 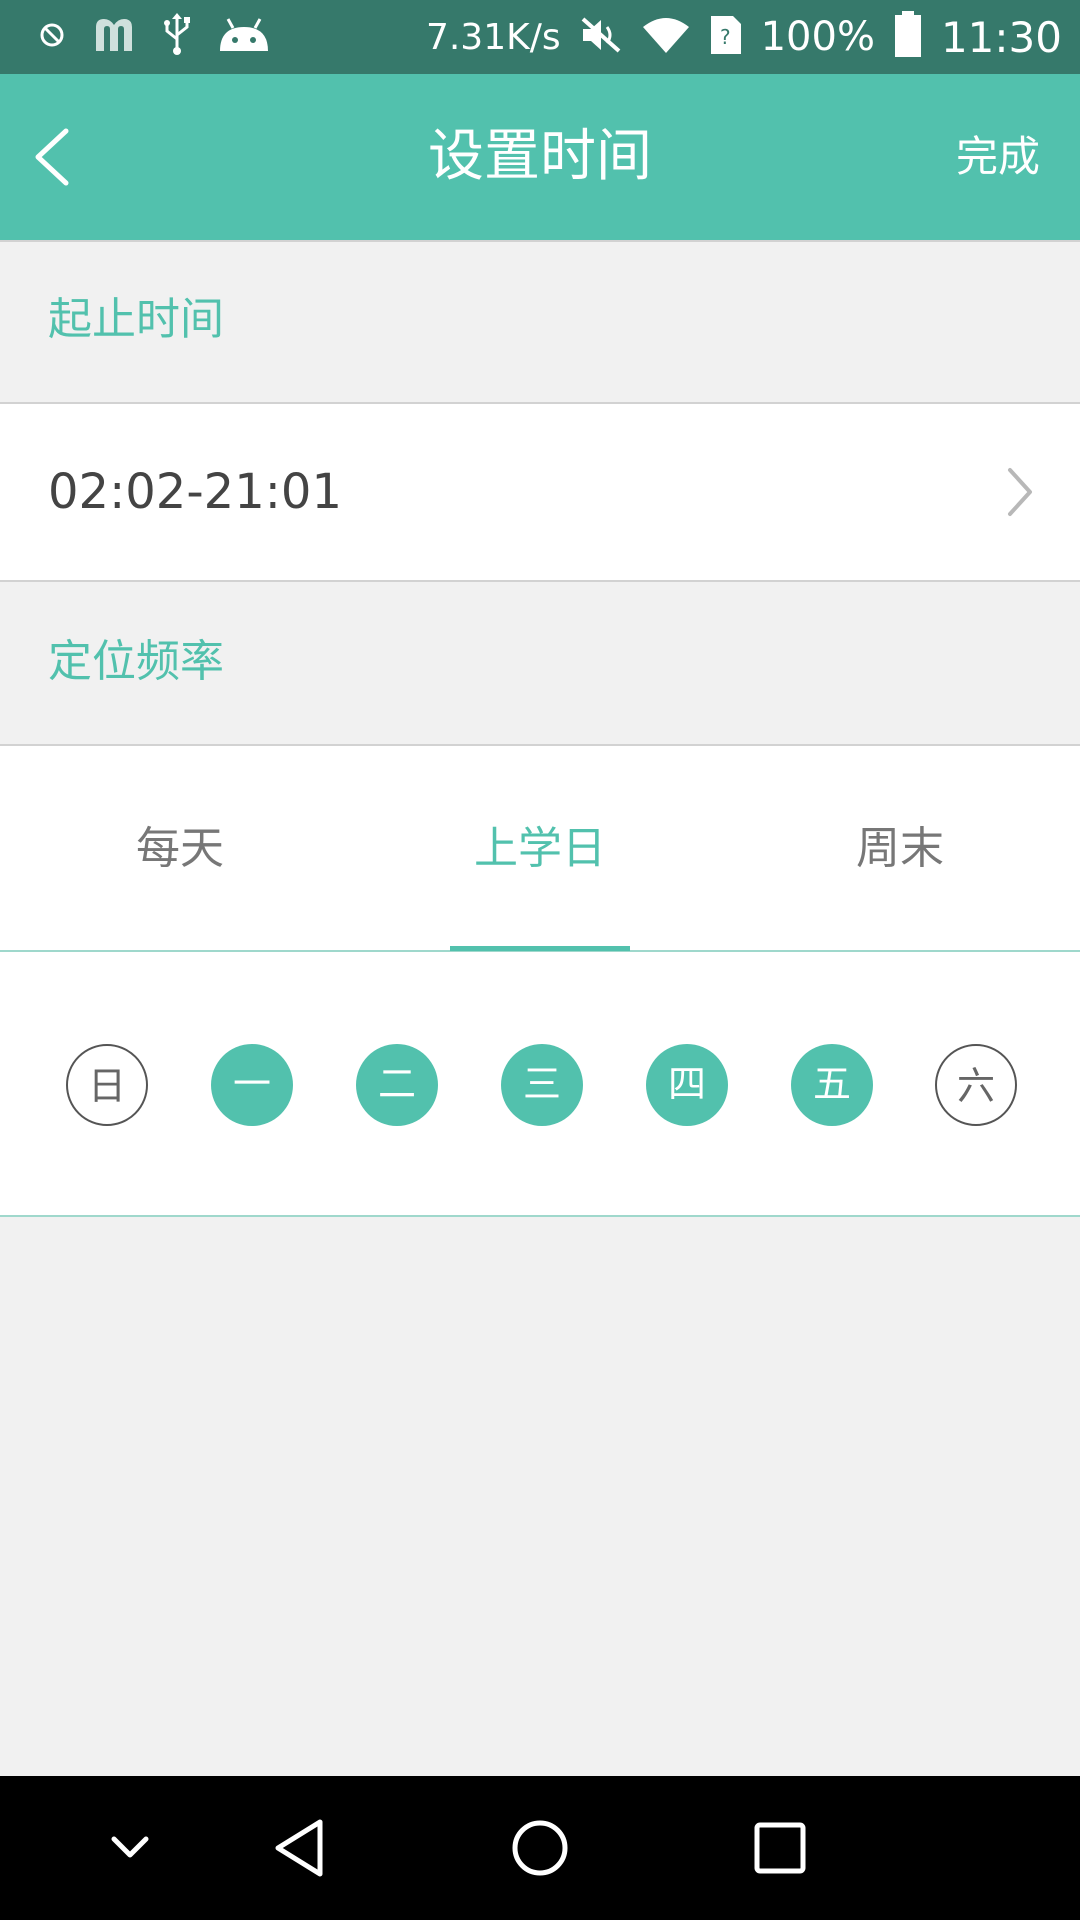 I want to click on sim-unknown-icon: ?, so click(x=726, y=37).